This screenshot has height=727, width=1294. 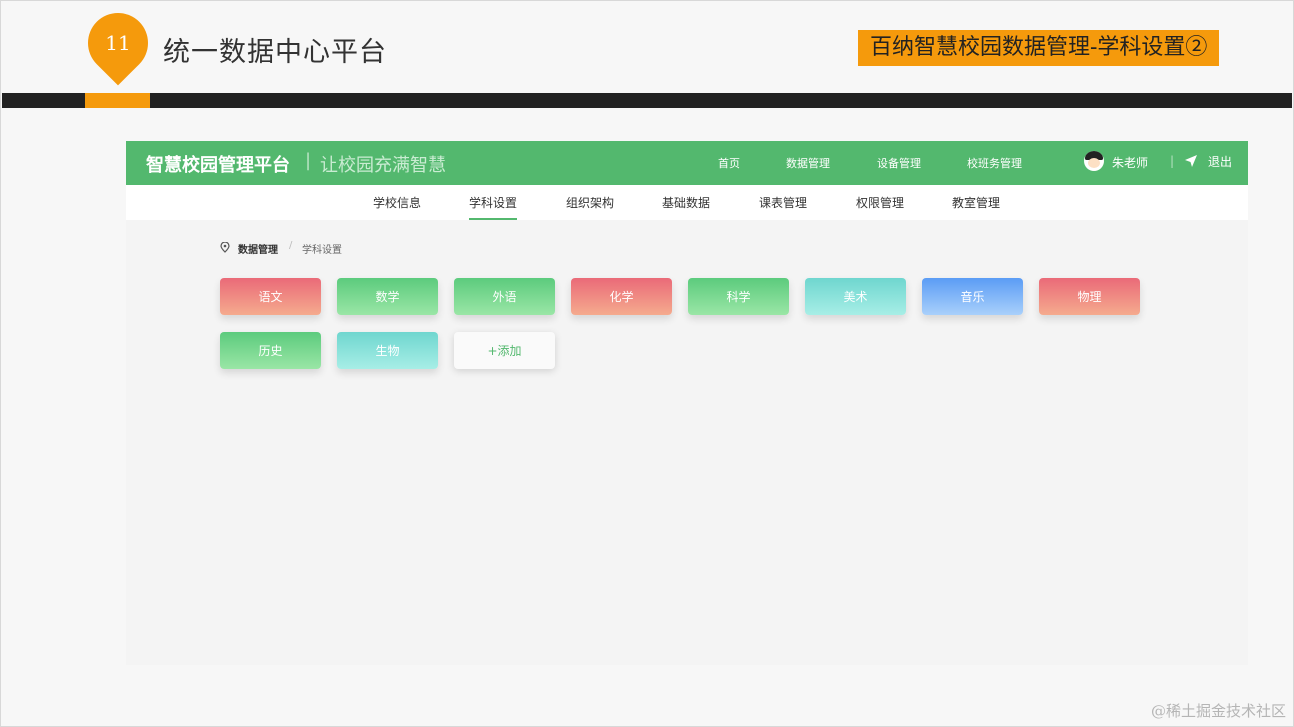 What do you see at coordinates (270, 350) in the screenshot?
I see `subject-button: 历史` at bounding box center [270, 350].